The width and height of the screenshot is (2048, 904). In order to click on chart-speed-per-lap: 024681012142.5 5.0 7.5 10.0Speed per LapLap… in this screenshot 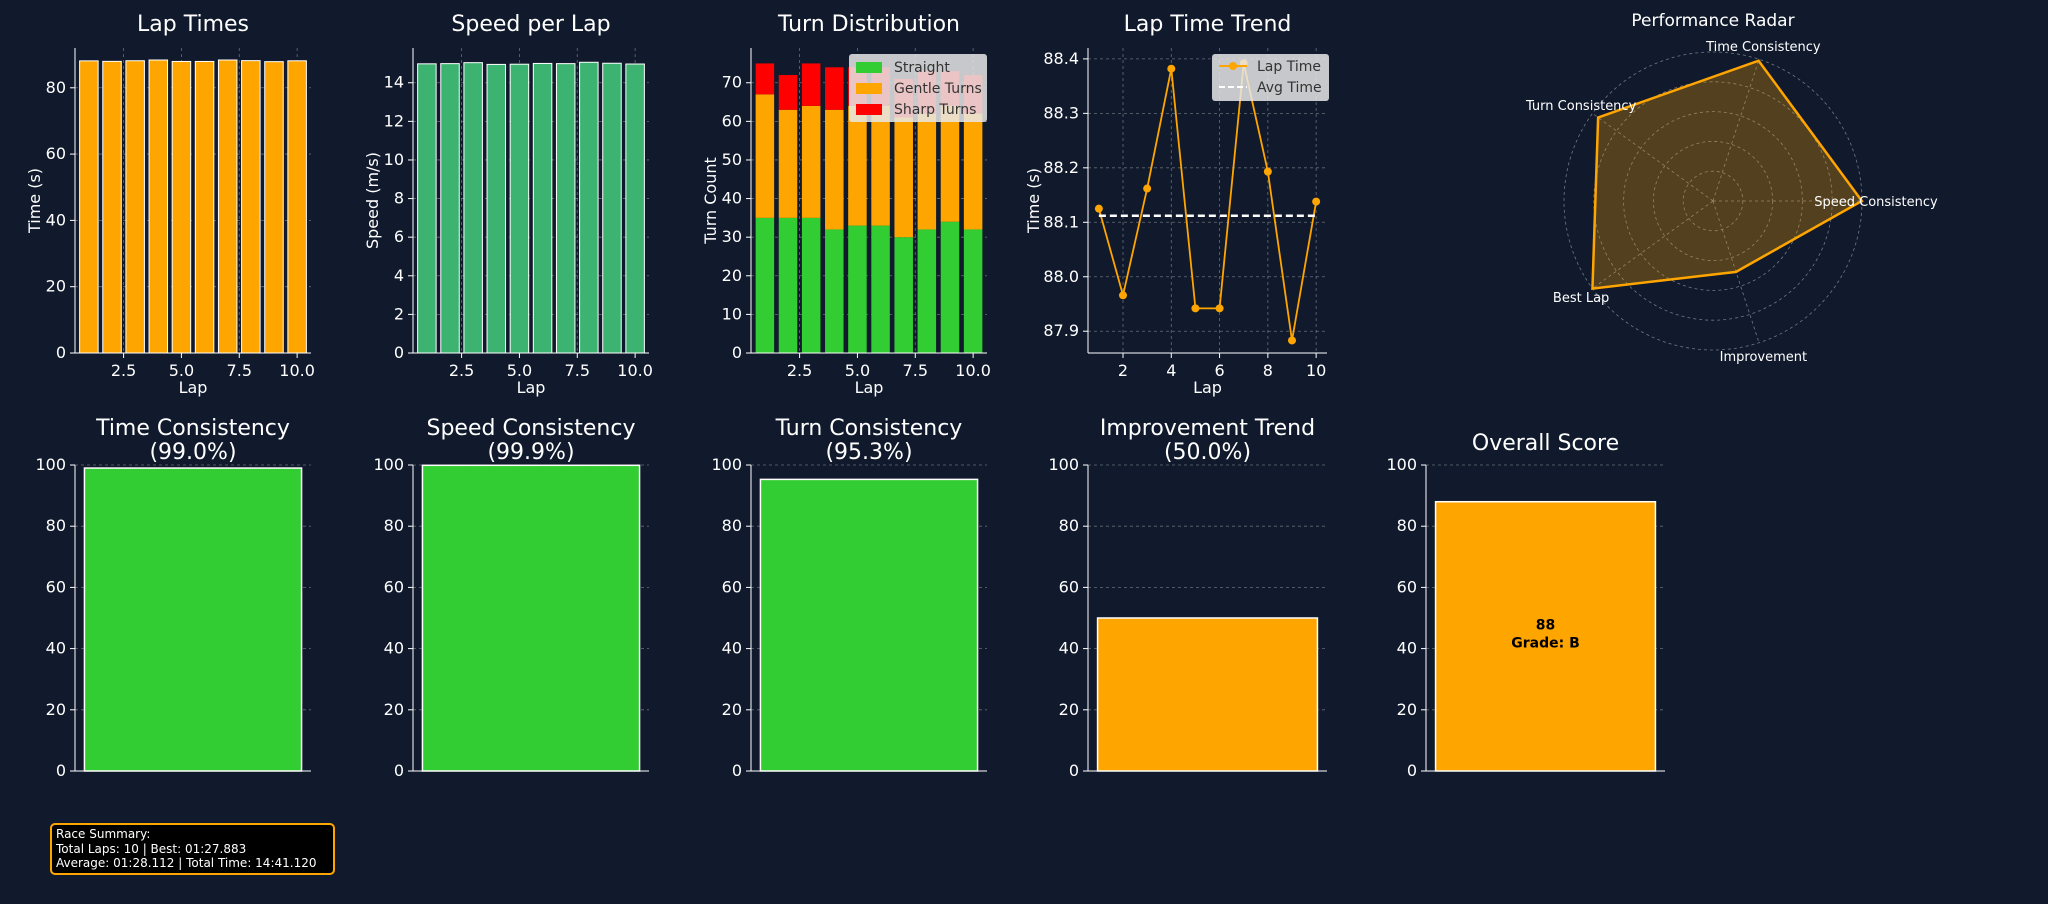, I will do `click(508, 204)`.